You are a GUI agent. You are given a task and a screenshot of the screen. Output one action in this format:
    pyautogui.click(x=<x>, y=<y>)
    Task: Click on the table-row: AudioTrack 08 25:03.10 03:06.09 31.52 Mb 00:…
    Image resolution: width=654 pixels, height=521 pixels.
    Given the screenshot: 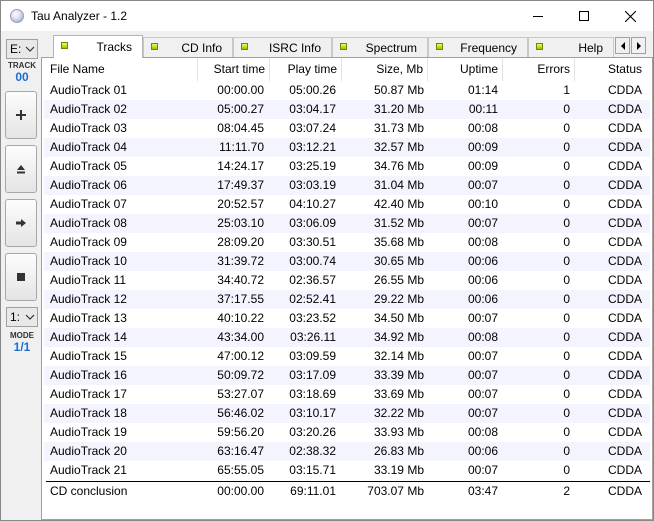 What is the action you would take?
    pyautogui.click(x=347, y=223)
    